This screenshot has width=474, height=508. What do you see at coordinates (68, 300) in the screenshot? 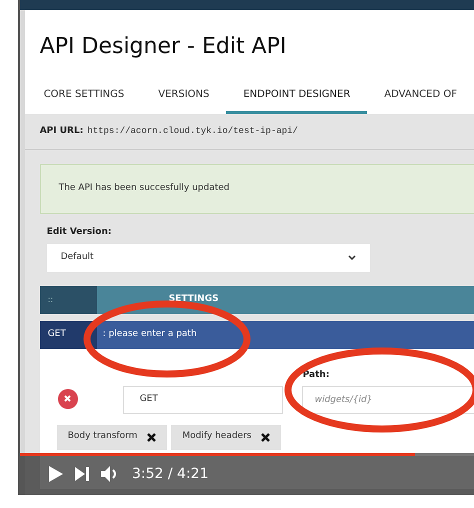
I see `drag-handle: ::` at bounding box center [68, 300].